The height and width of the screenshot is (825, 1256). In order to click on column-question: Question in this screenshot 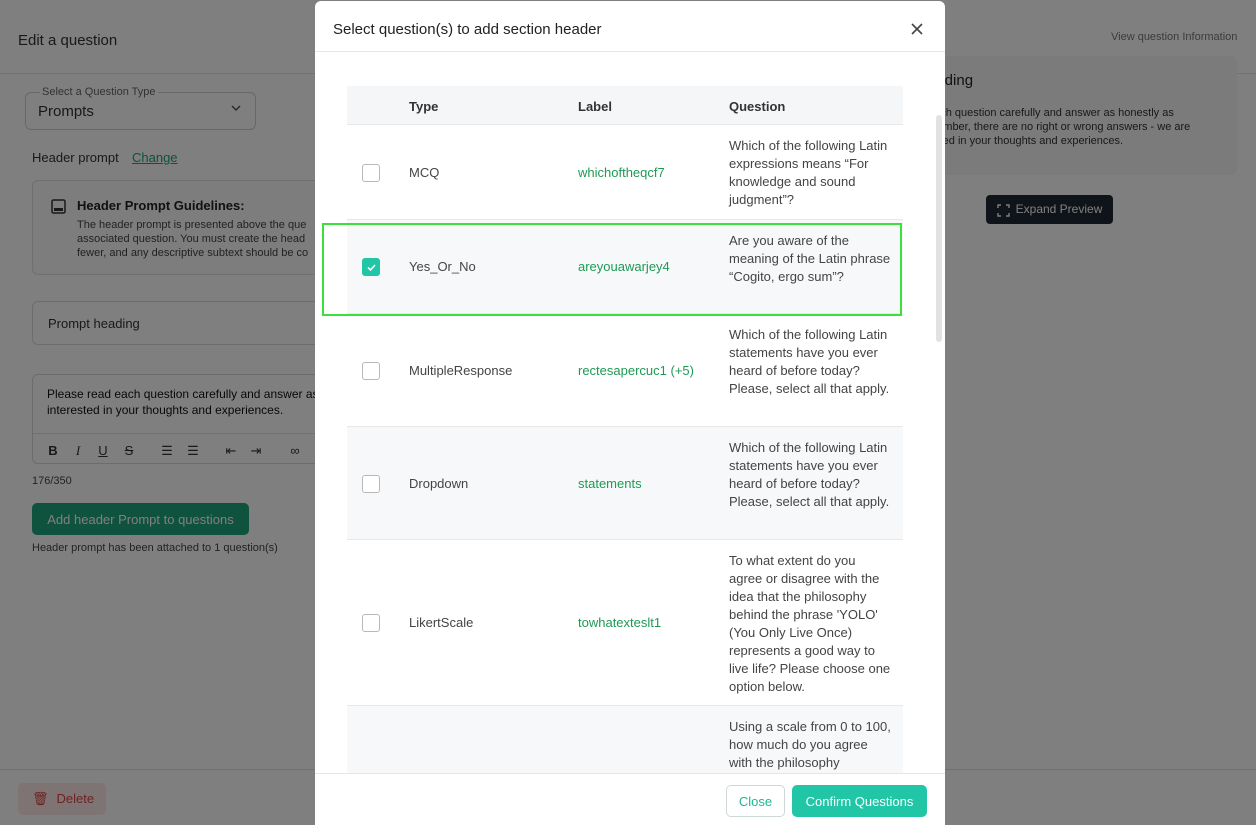, I will do `click(757, 106)`.